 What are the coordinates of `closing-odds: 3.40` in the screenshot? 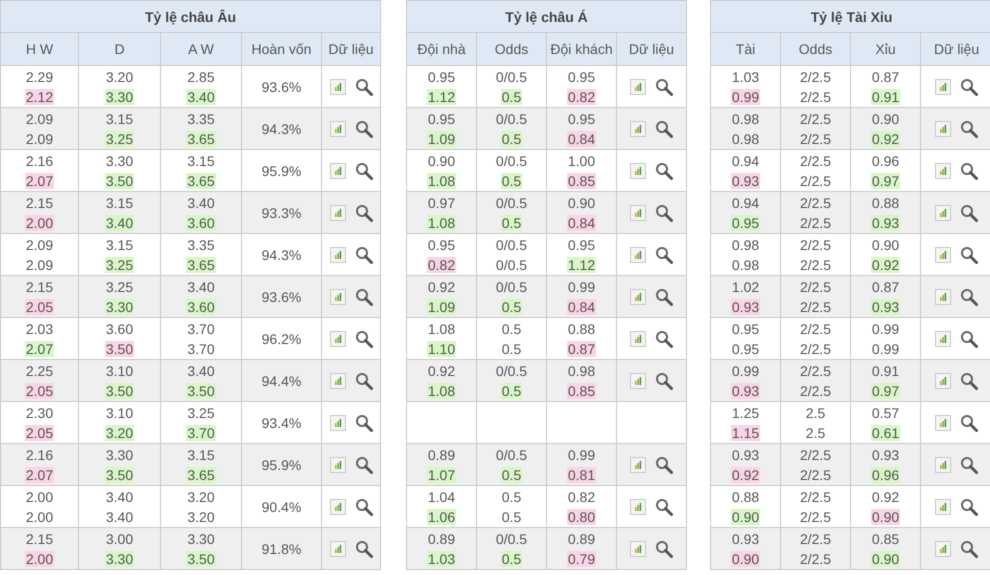 It's located at (119, 222).